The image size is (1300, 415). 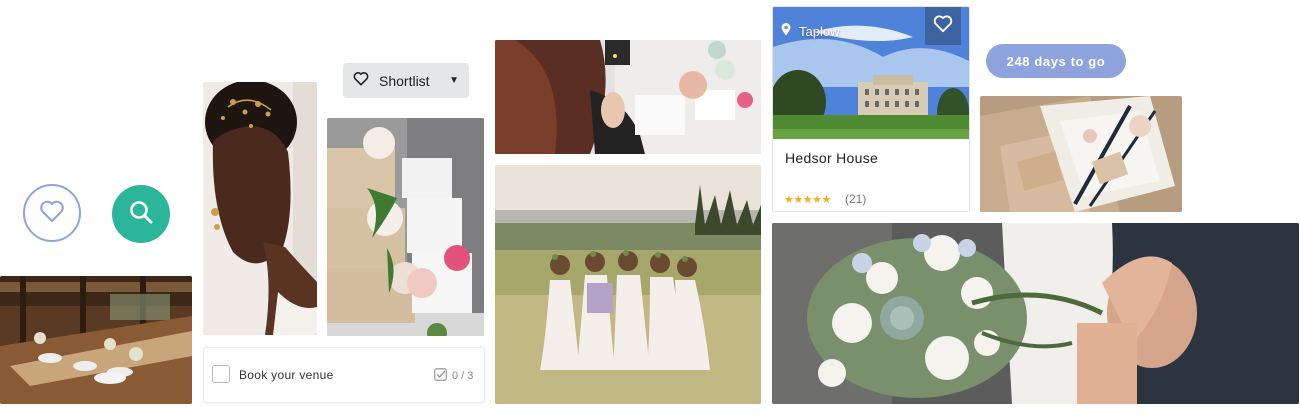 I want to click on banquet-table-photo, so click(x=96, y=340).